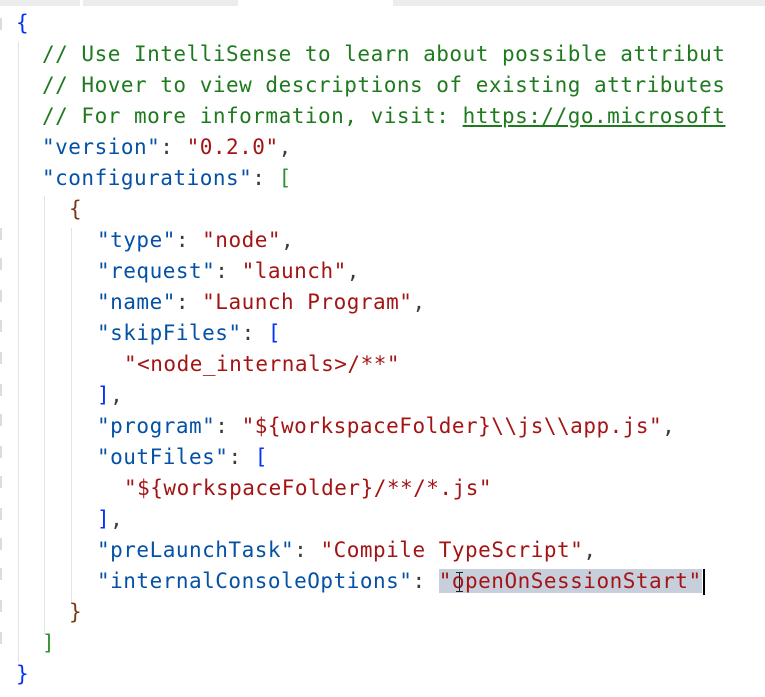 Image resolution: width=765 pixels, height=697 pixels. I want to click on json-key: "configurations", so click(147, 178).